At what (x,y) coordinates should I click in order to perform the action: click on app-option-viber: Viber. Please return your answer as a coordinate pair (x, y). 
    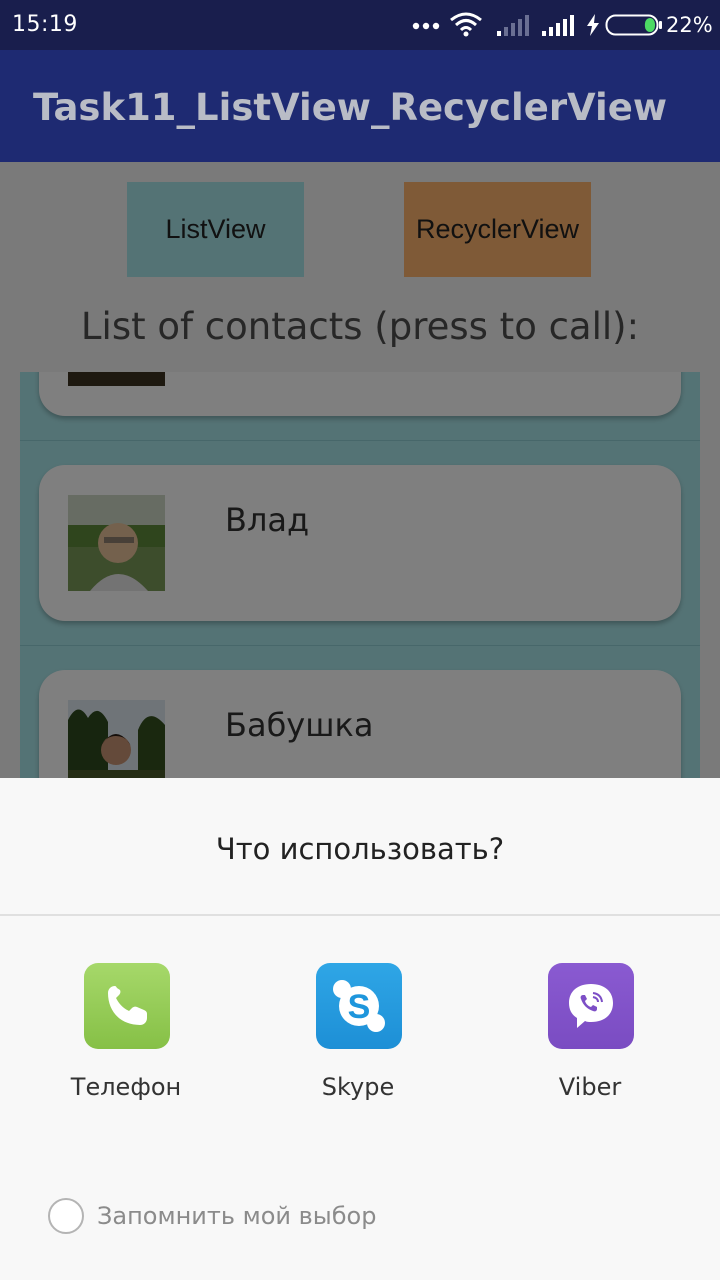
    Looking at the image, I should click on (590, 1038).